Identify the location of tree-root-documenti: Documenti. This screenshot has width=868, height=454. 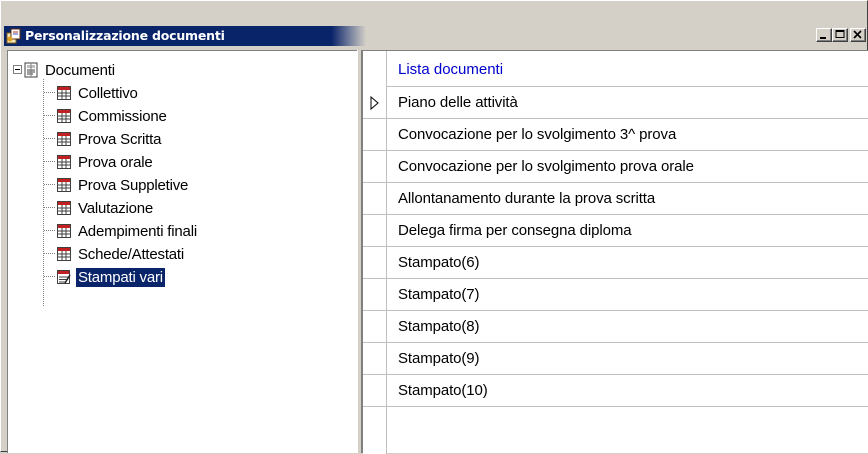
(70, 70).